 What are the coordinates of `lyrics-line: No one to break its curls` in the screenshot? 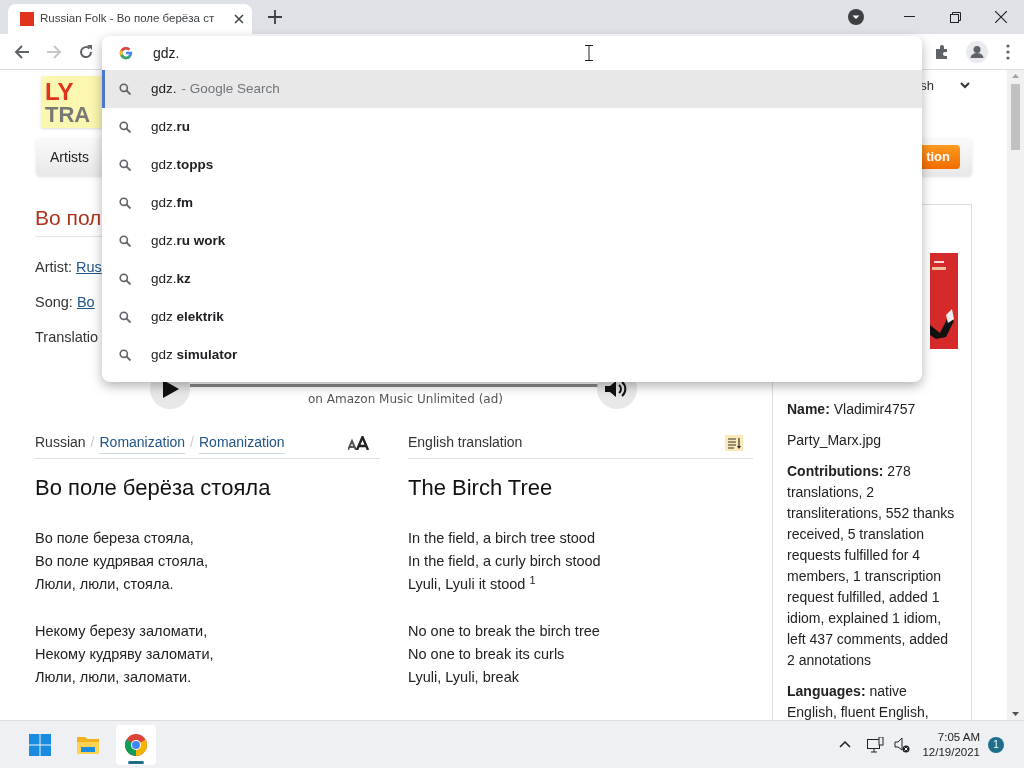 It's located at (487, 654).